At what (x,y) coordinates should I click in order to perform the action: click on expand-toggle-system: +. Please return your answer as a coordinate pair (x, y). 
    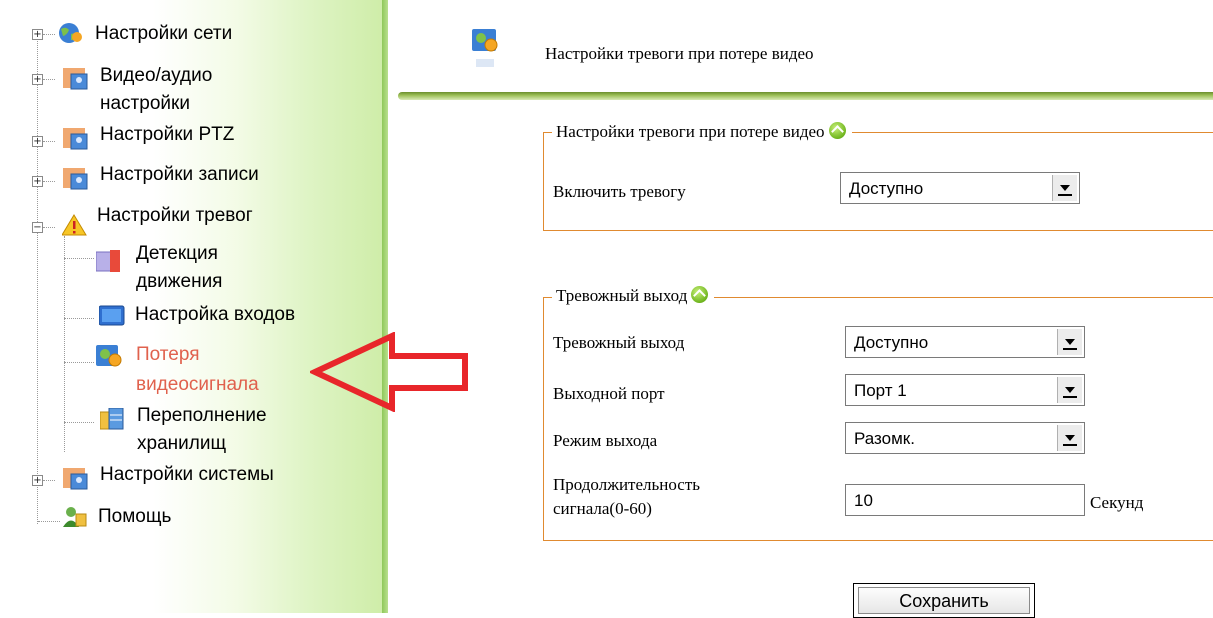
    Looking at the image, I should click on (37, 480).